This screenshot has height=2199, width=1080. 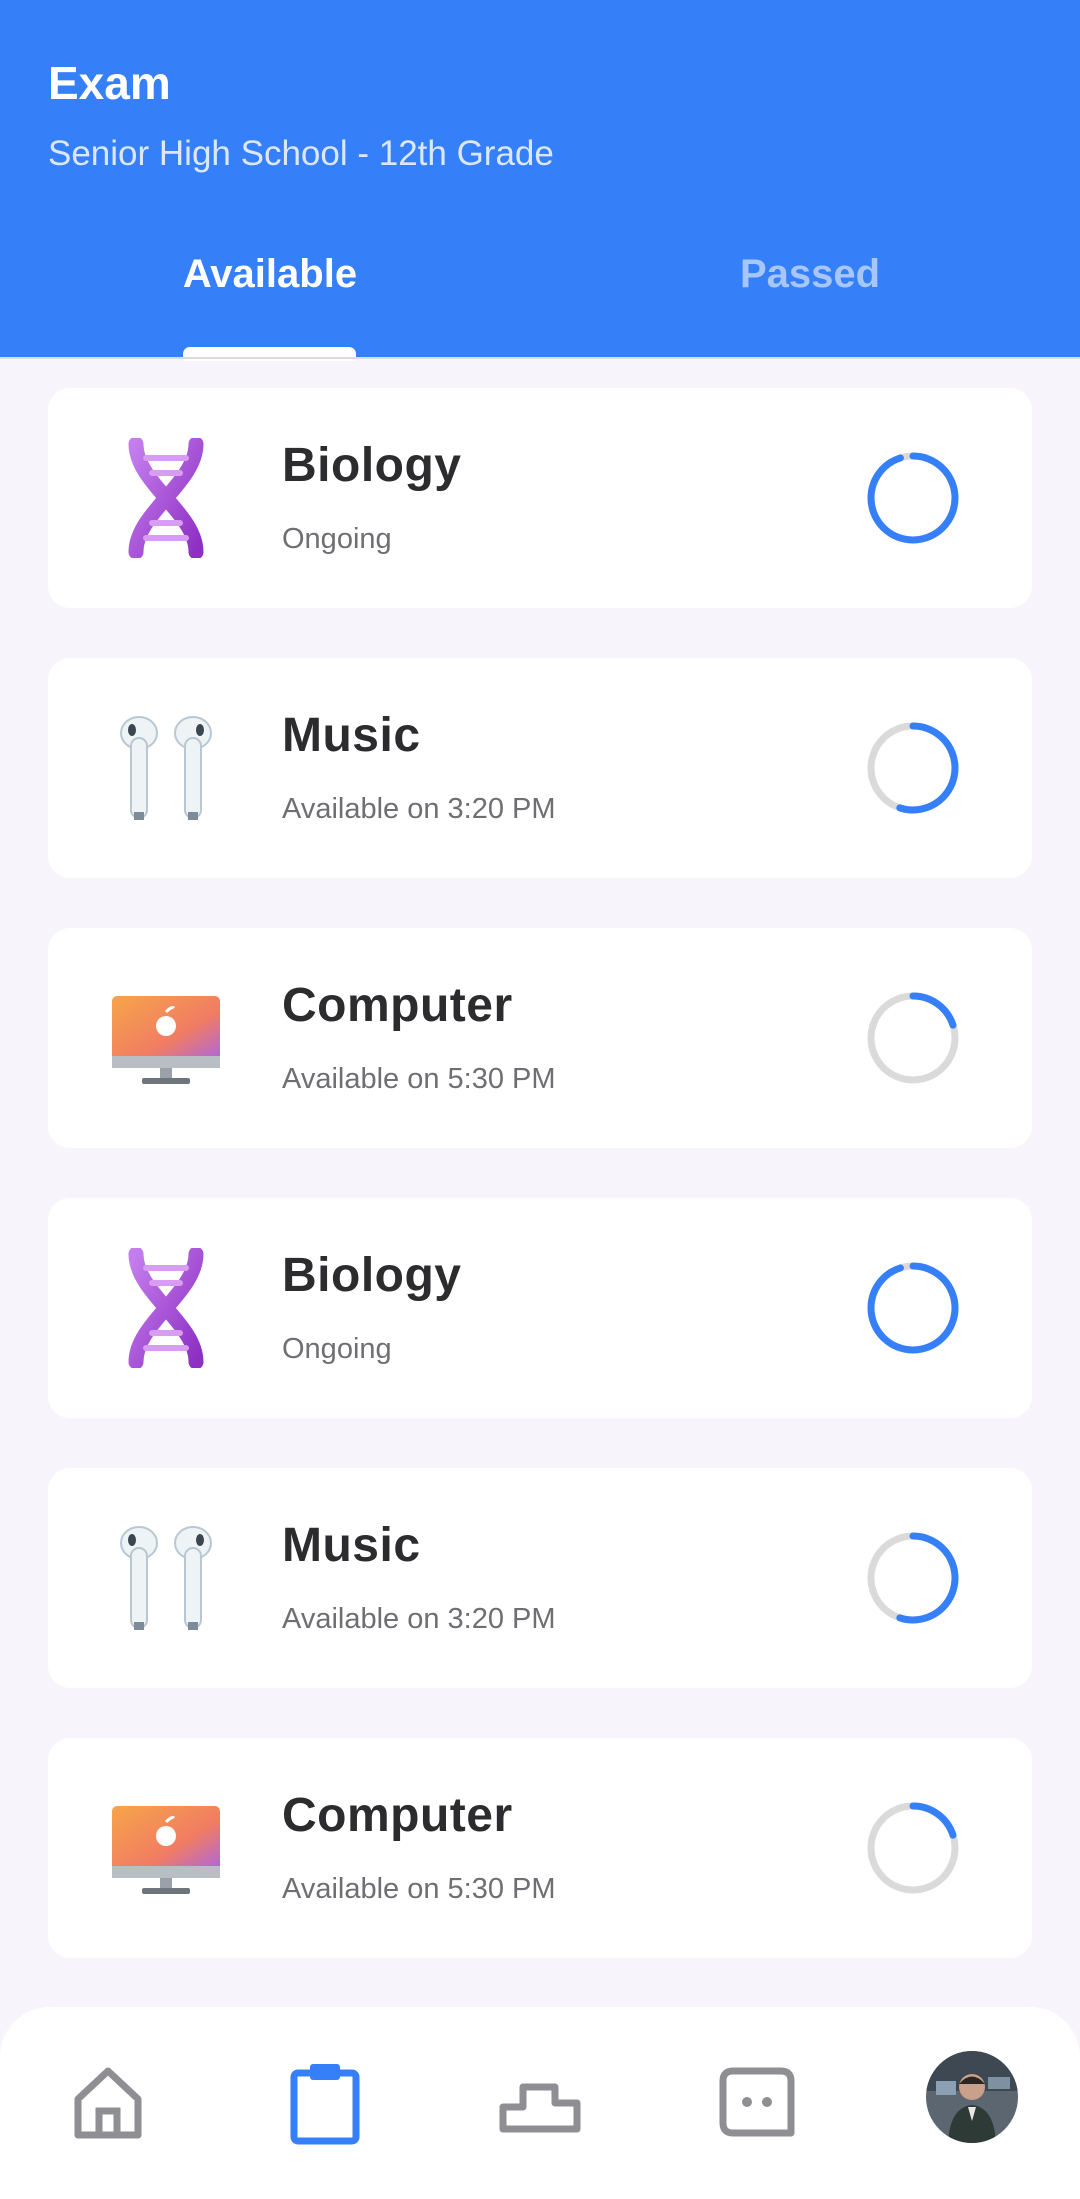 I want to click on tab-available: Available, so click(x=270, y=274).